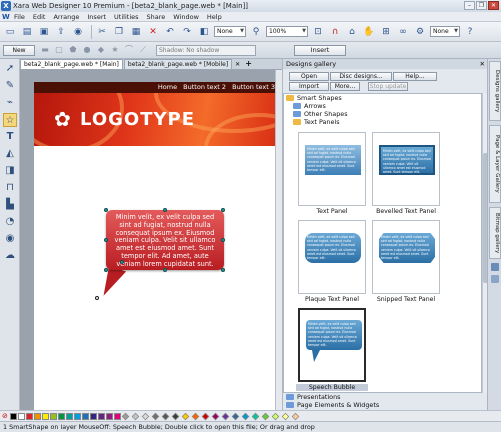 Image resolution: width=501 pixels, height=432 pixels. What do you see at coordinates (136, 32) in the screenshot?
I see `paste-icon: ▦` at bounding box center [136, 32].